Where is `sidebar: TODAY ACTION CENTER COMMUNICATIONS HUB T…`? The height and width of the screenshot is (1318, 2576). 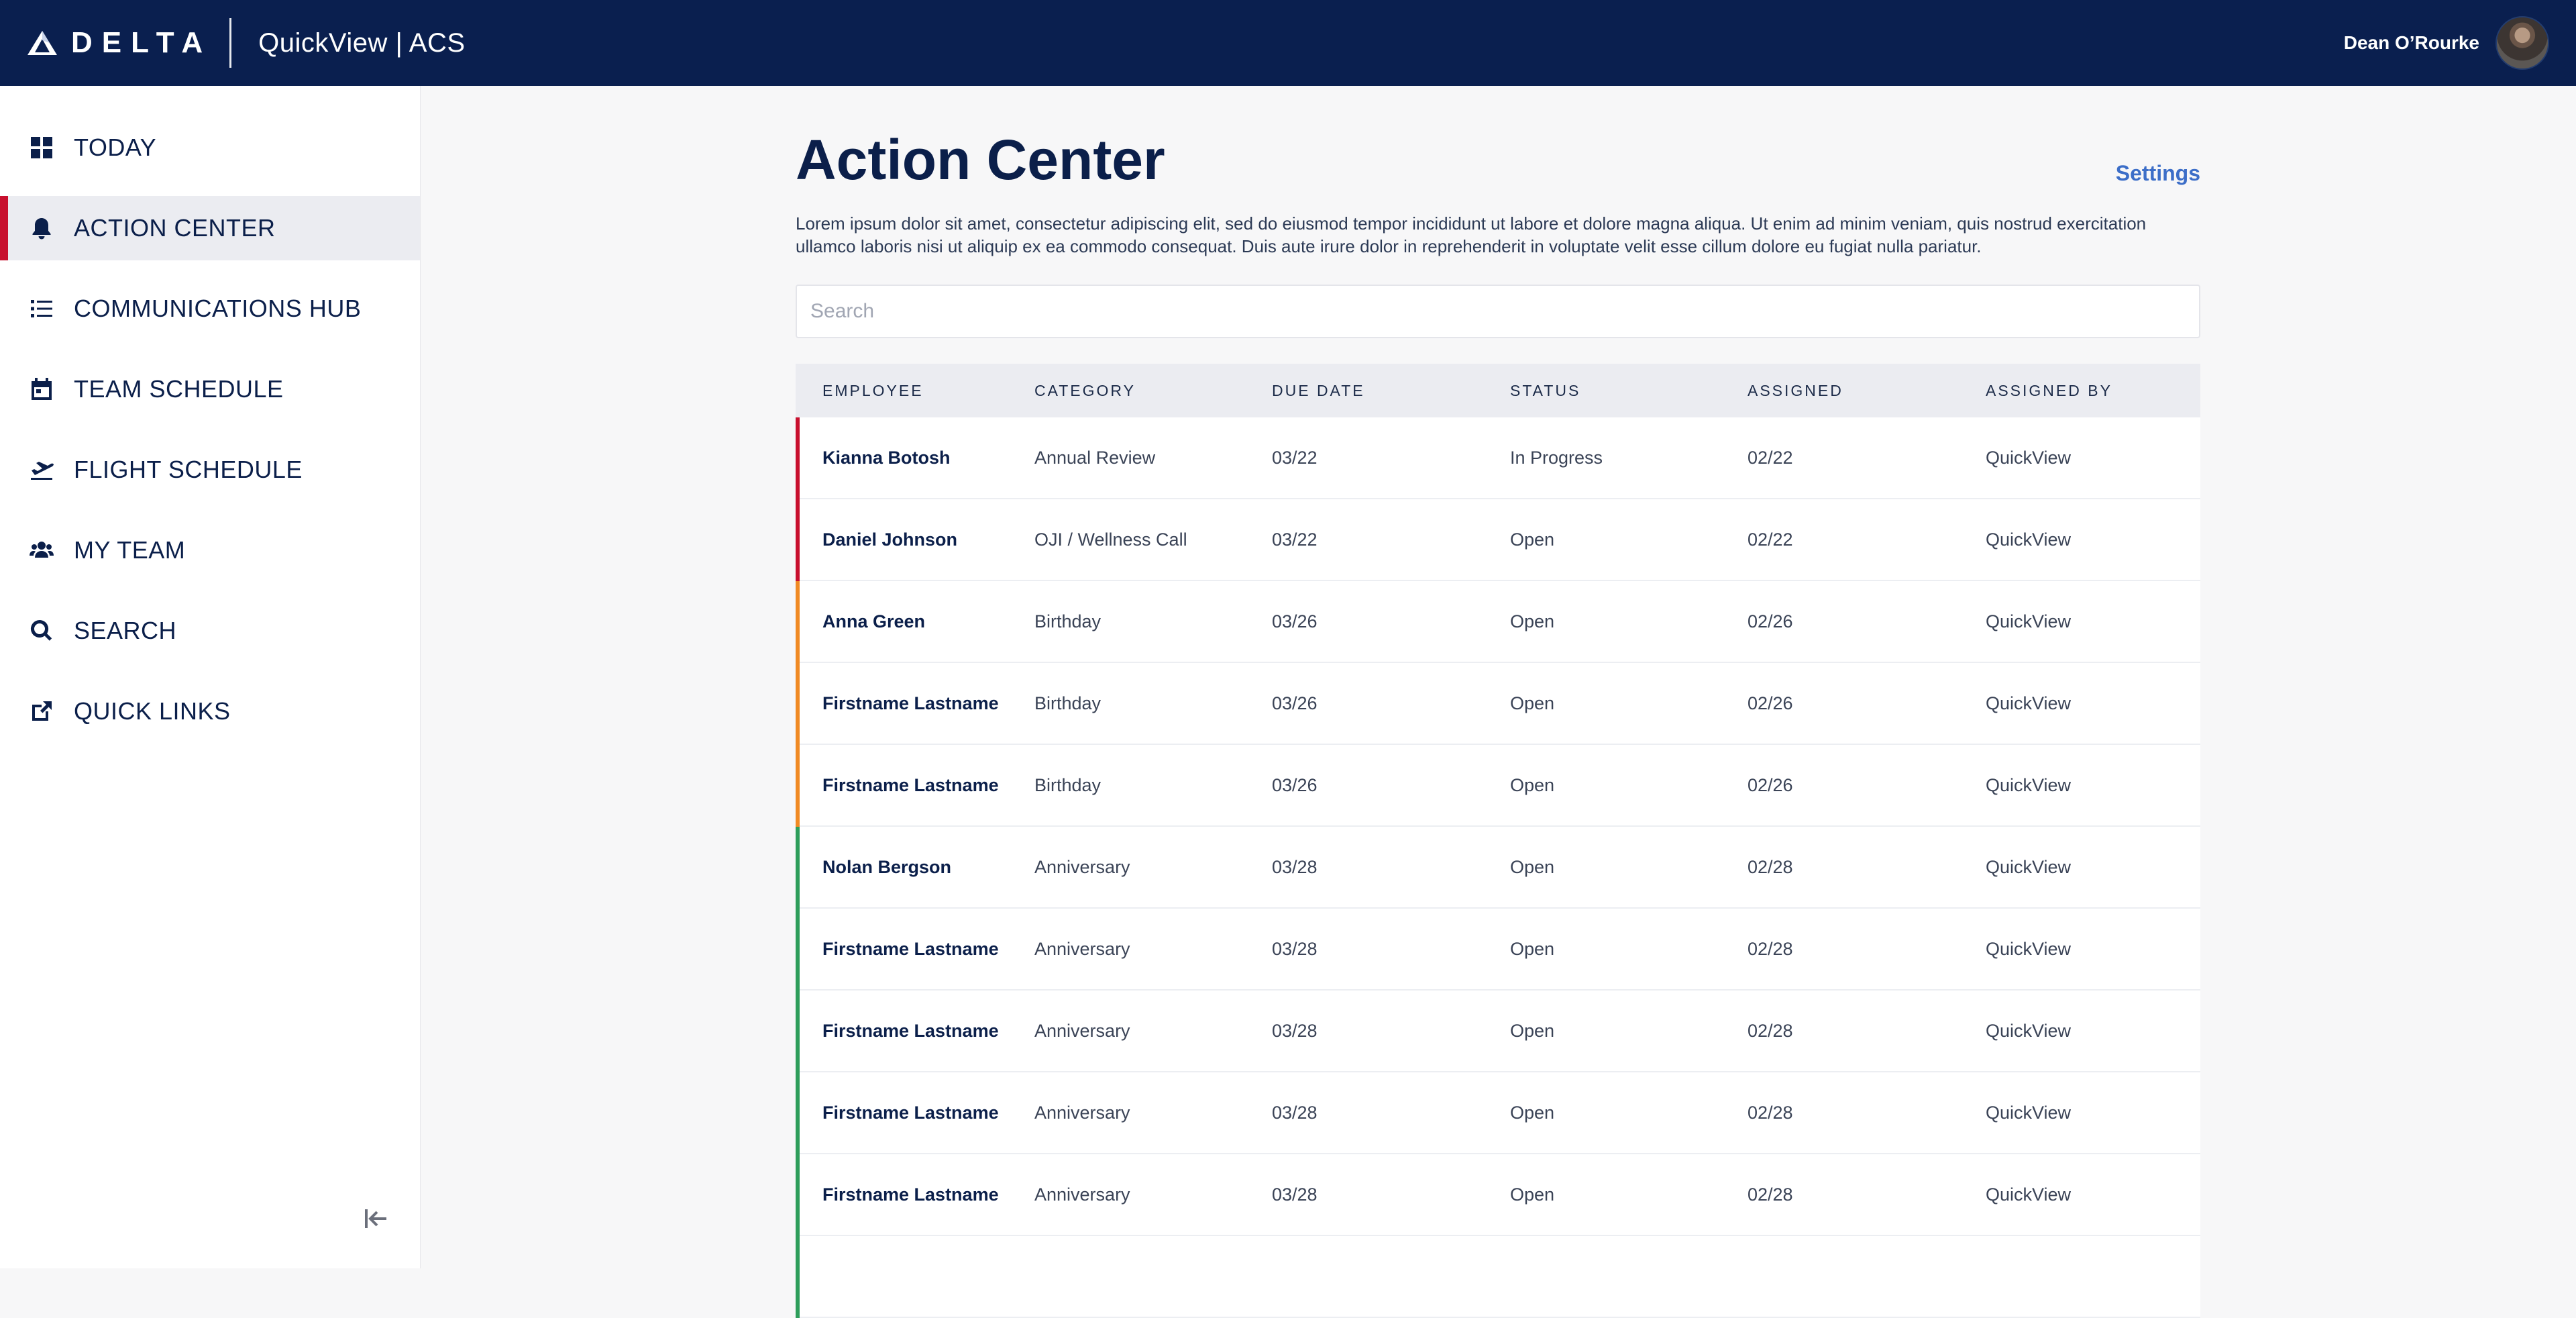 sidebar: TODAY ACTION CENTER COMMUNICATIONS HUB T… is located at coordinates (210, 677).